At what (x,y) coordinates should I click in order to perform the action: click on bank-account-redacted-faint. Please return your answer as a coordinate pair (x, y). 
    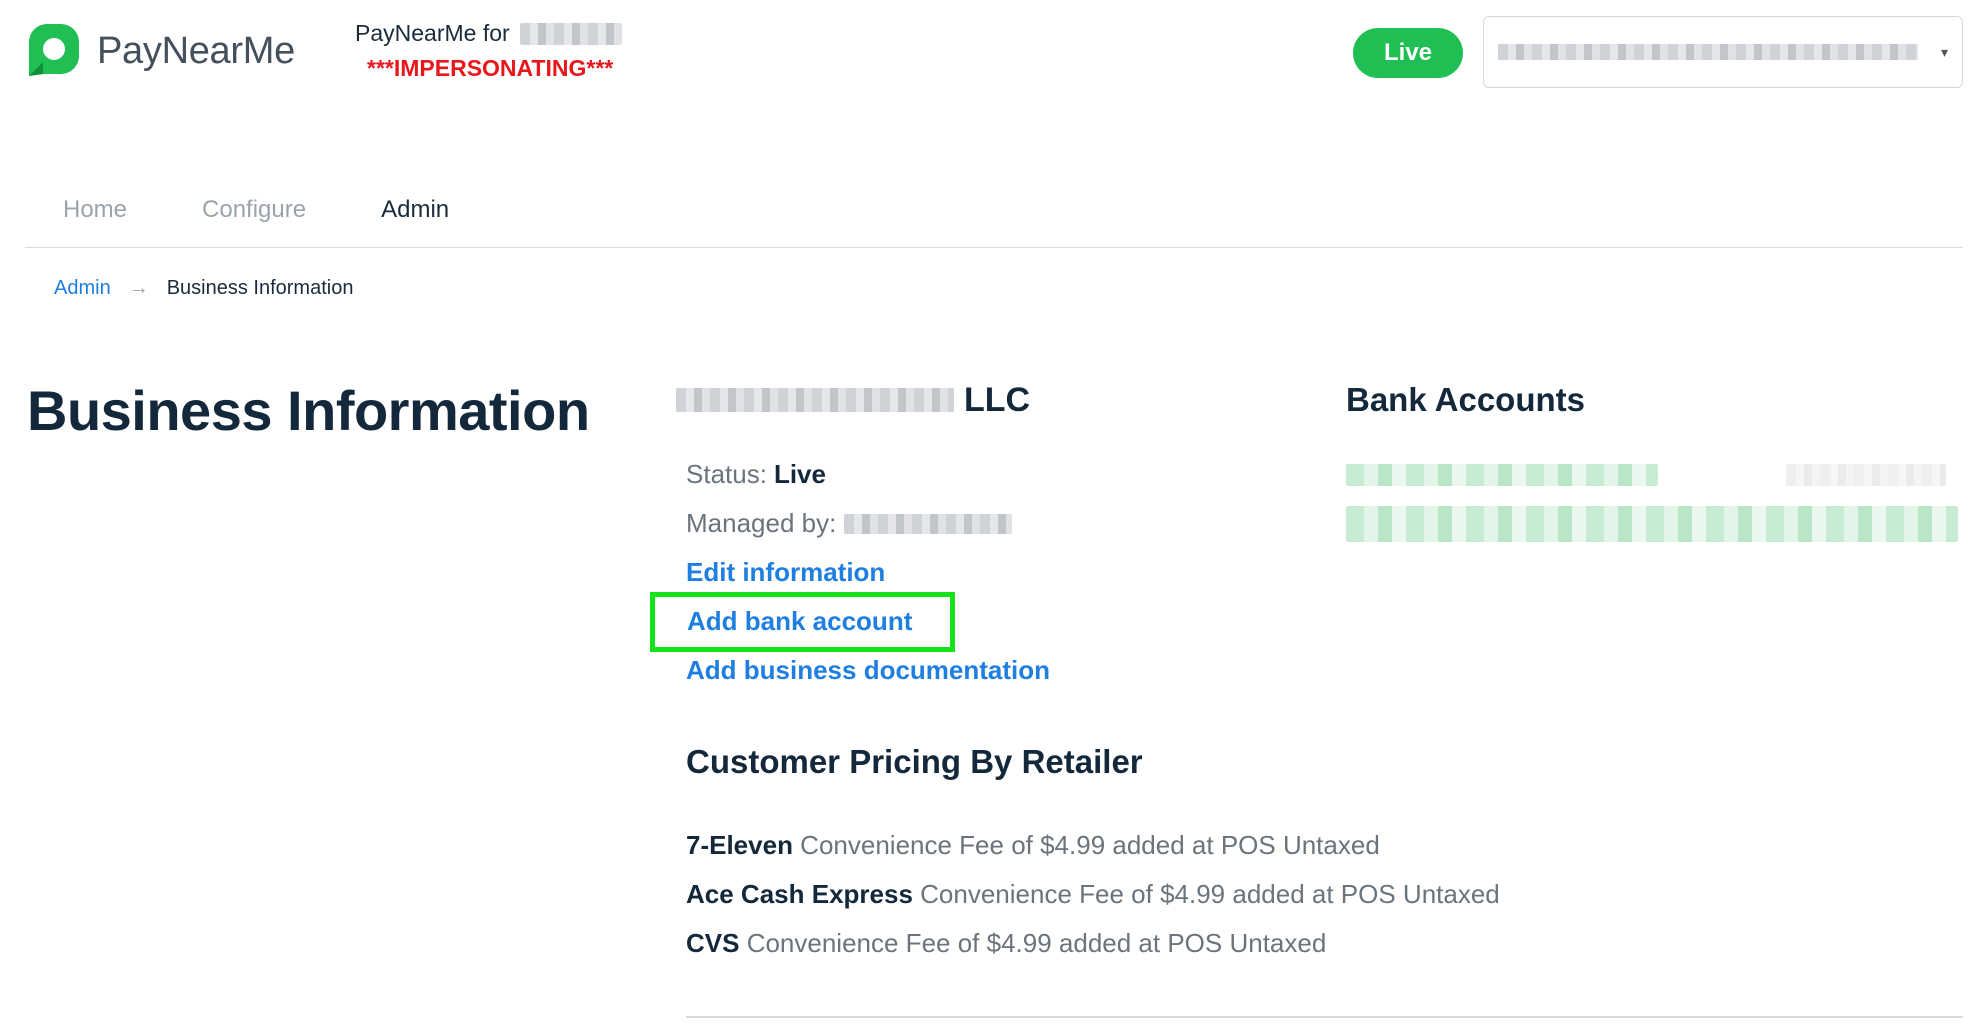
    Looking at the image, I should click on (1866, 475).